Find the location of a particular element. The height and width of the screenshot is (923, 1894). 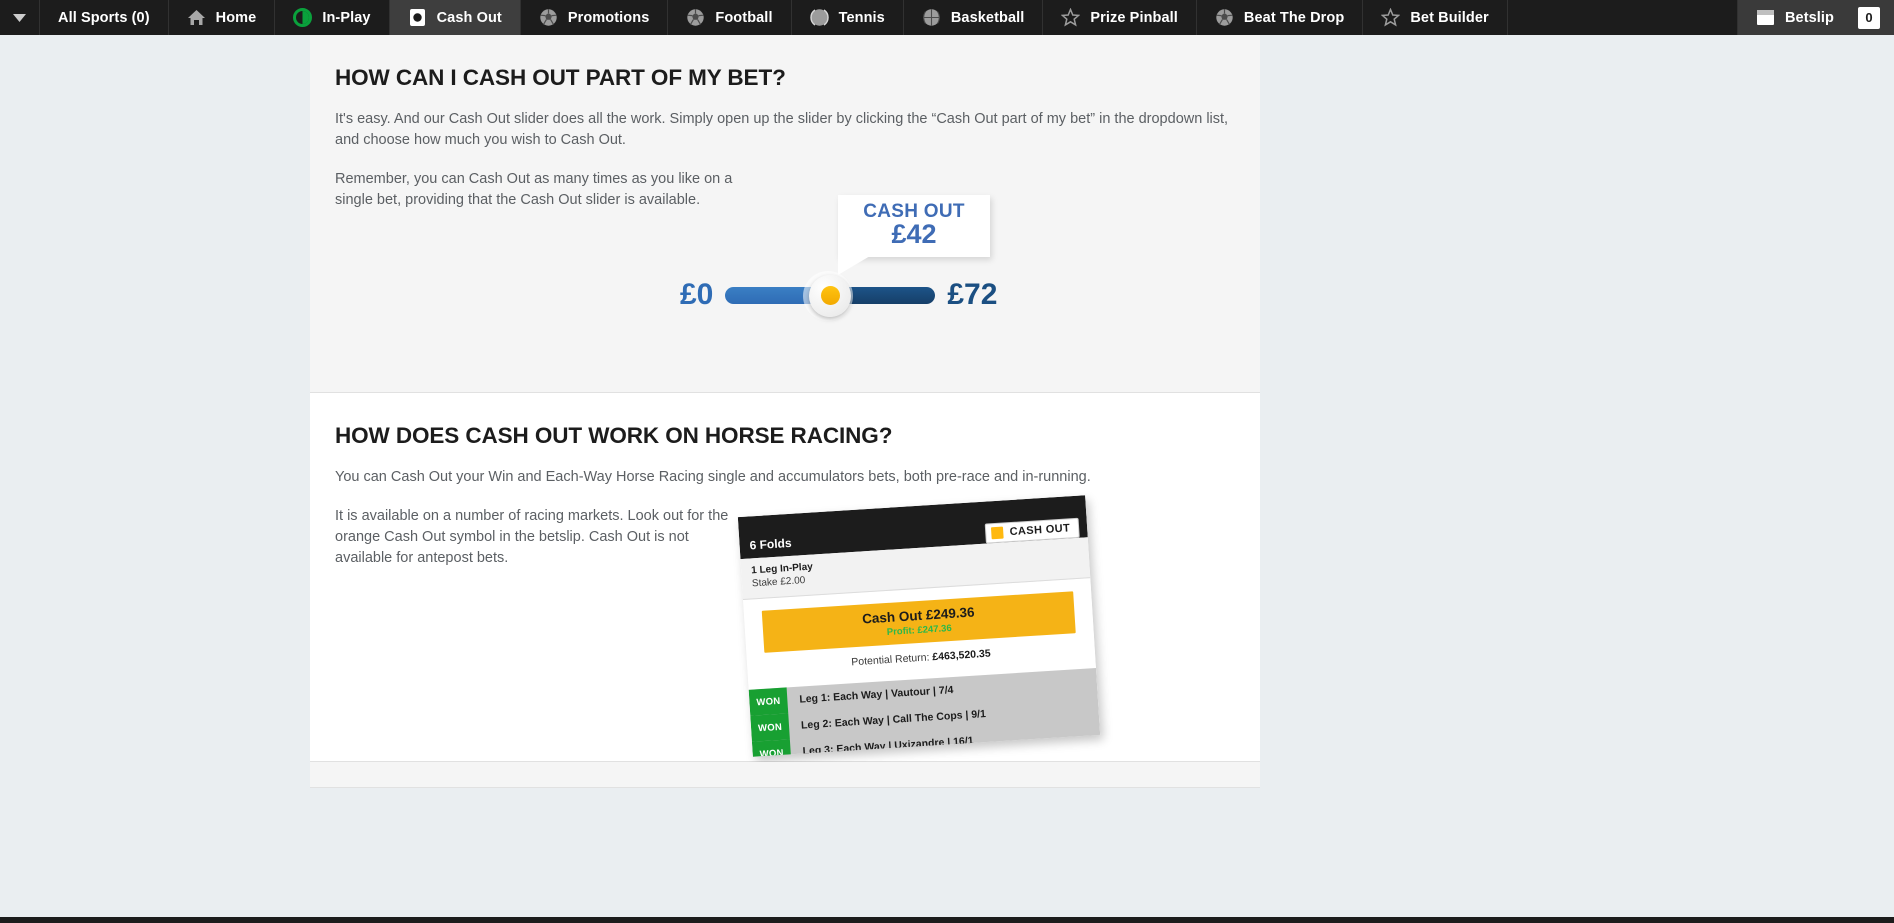

nav-item-label: Home is located at coordinates (236, 17).